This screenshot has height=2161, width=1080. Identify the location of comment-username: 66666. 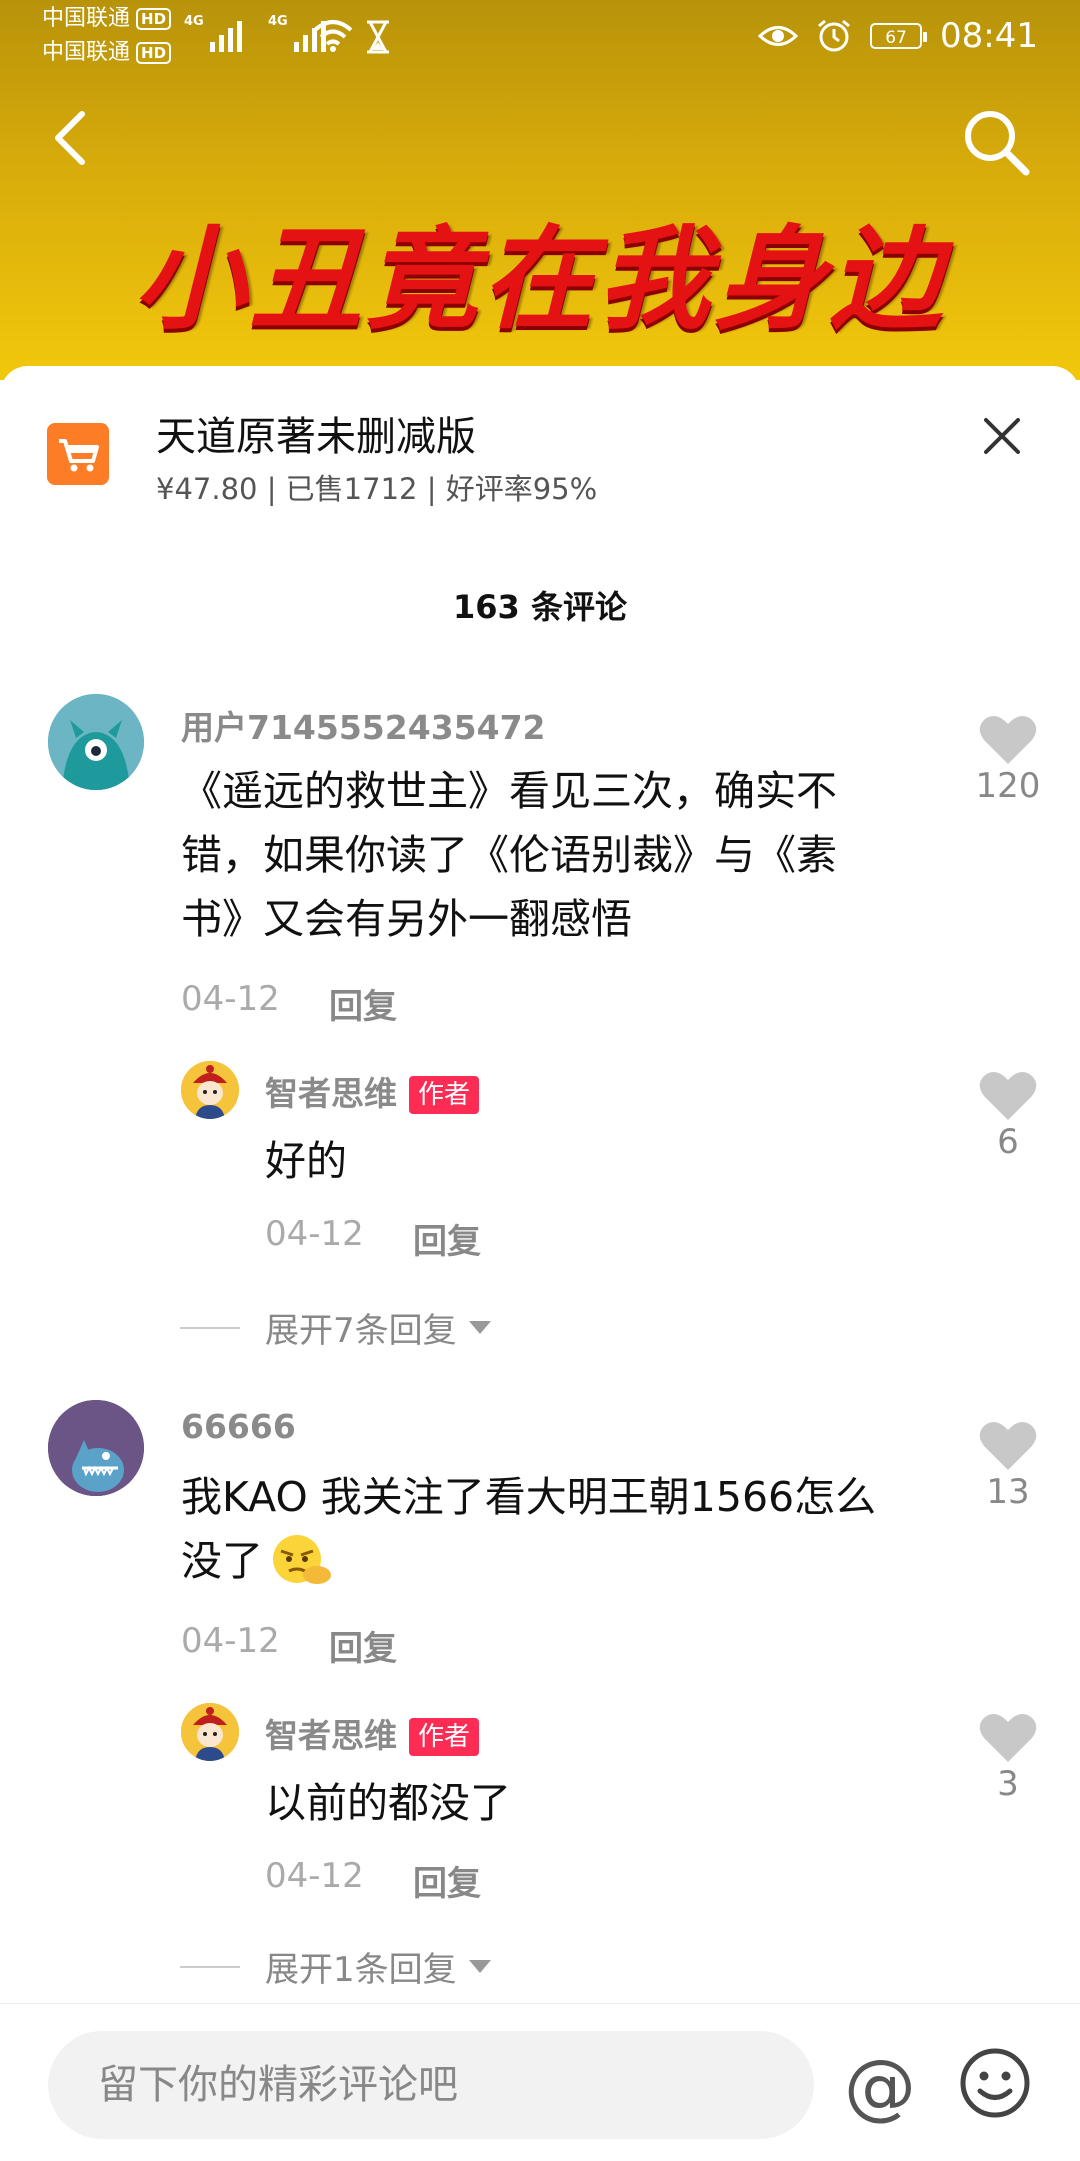
(238, 1426).